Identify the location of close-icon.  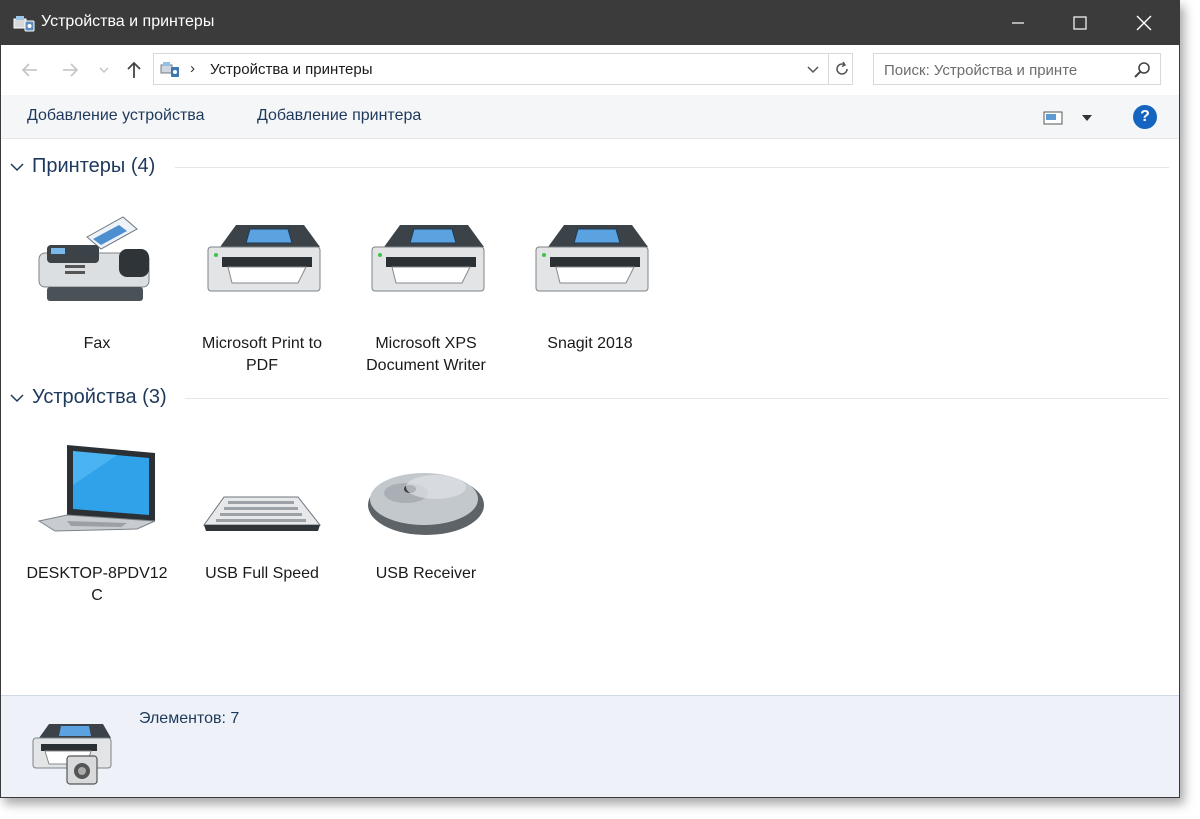
(1144, 23).